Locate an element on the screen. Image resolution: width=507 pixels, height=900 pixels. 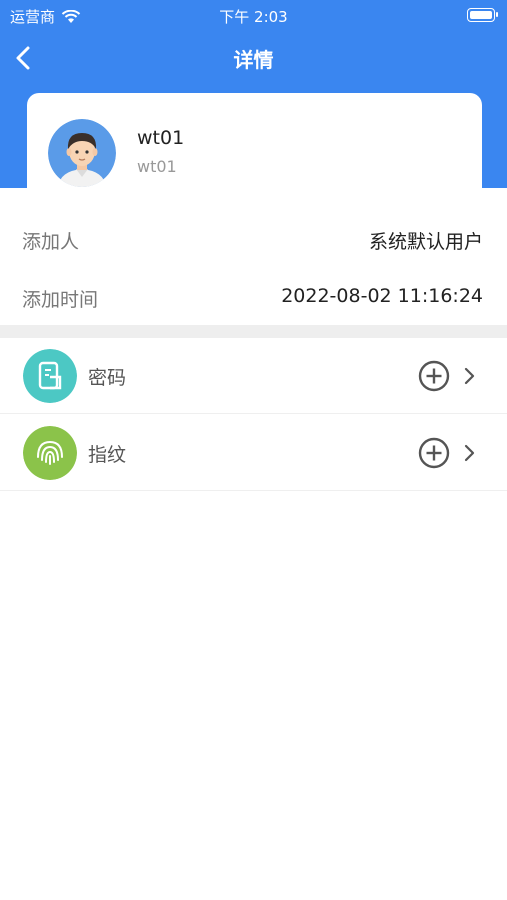
credential-row-password: 密码 is located at coordinates (253, 376).